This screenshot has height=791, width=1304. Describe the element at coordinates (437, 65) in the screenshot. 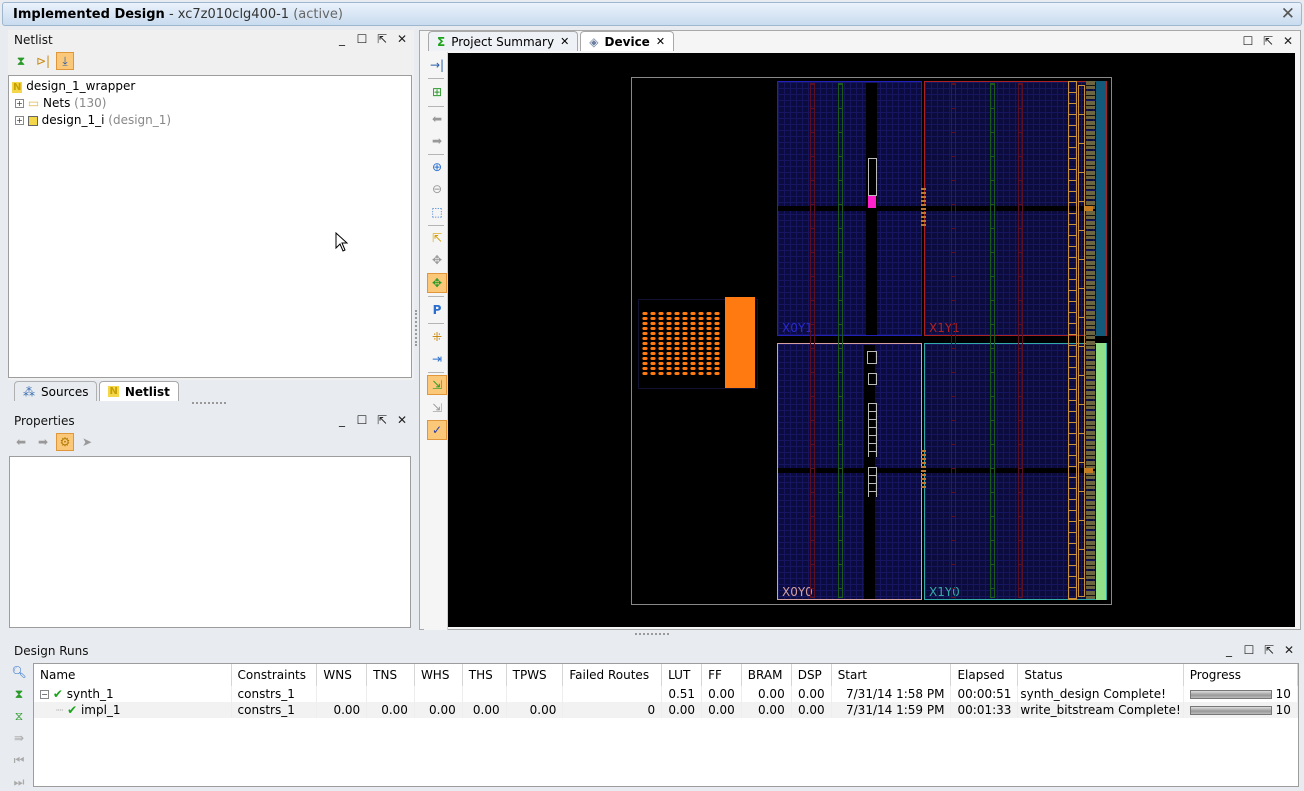

I see `expand-icon: →|` at that location.